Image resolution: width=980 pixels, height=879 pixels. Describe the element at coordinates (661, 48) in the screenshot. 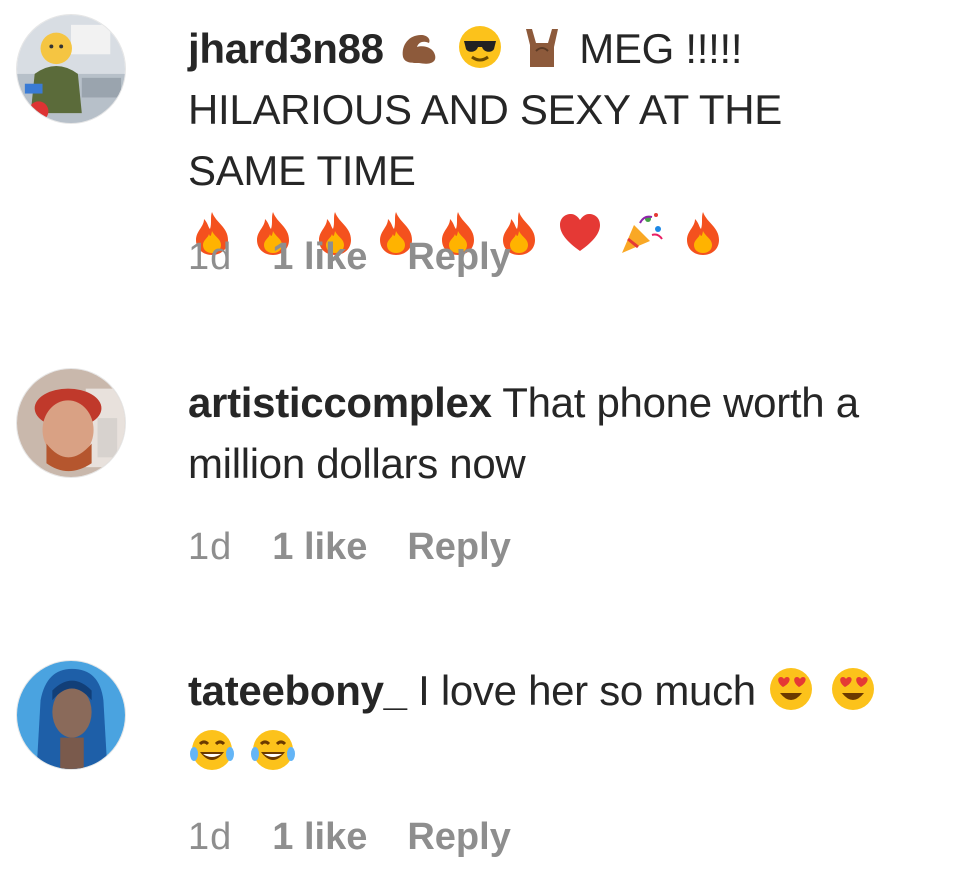

I see `comment-text: MEG !!!!!` at that location.